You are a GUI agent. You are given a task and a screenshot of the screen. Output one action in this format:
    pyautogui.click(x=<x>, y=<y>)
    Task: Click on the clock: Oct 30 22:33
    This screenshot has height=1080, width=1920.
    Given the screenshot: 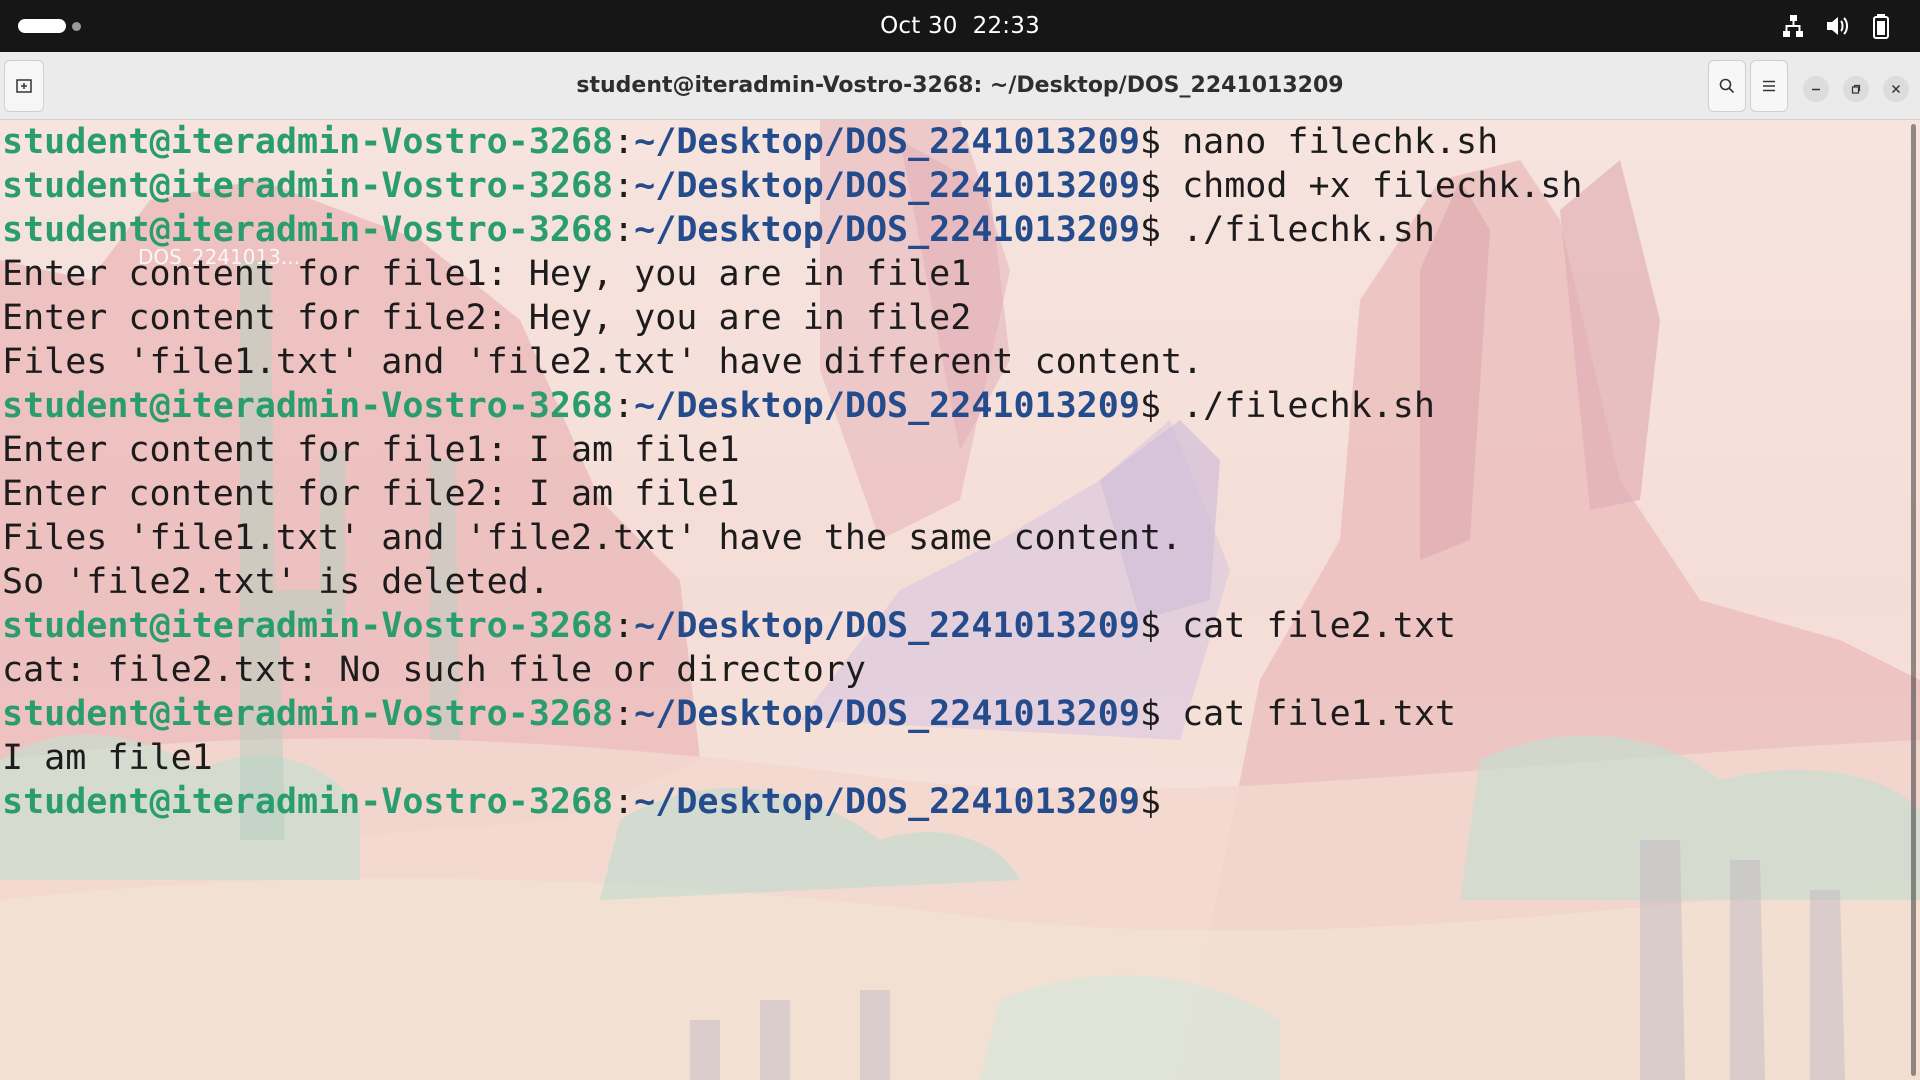 What is the action you would take?
    pyautogui.click(x=960, y=26)
    